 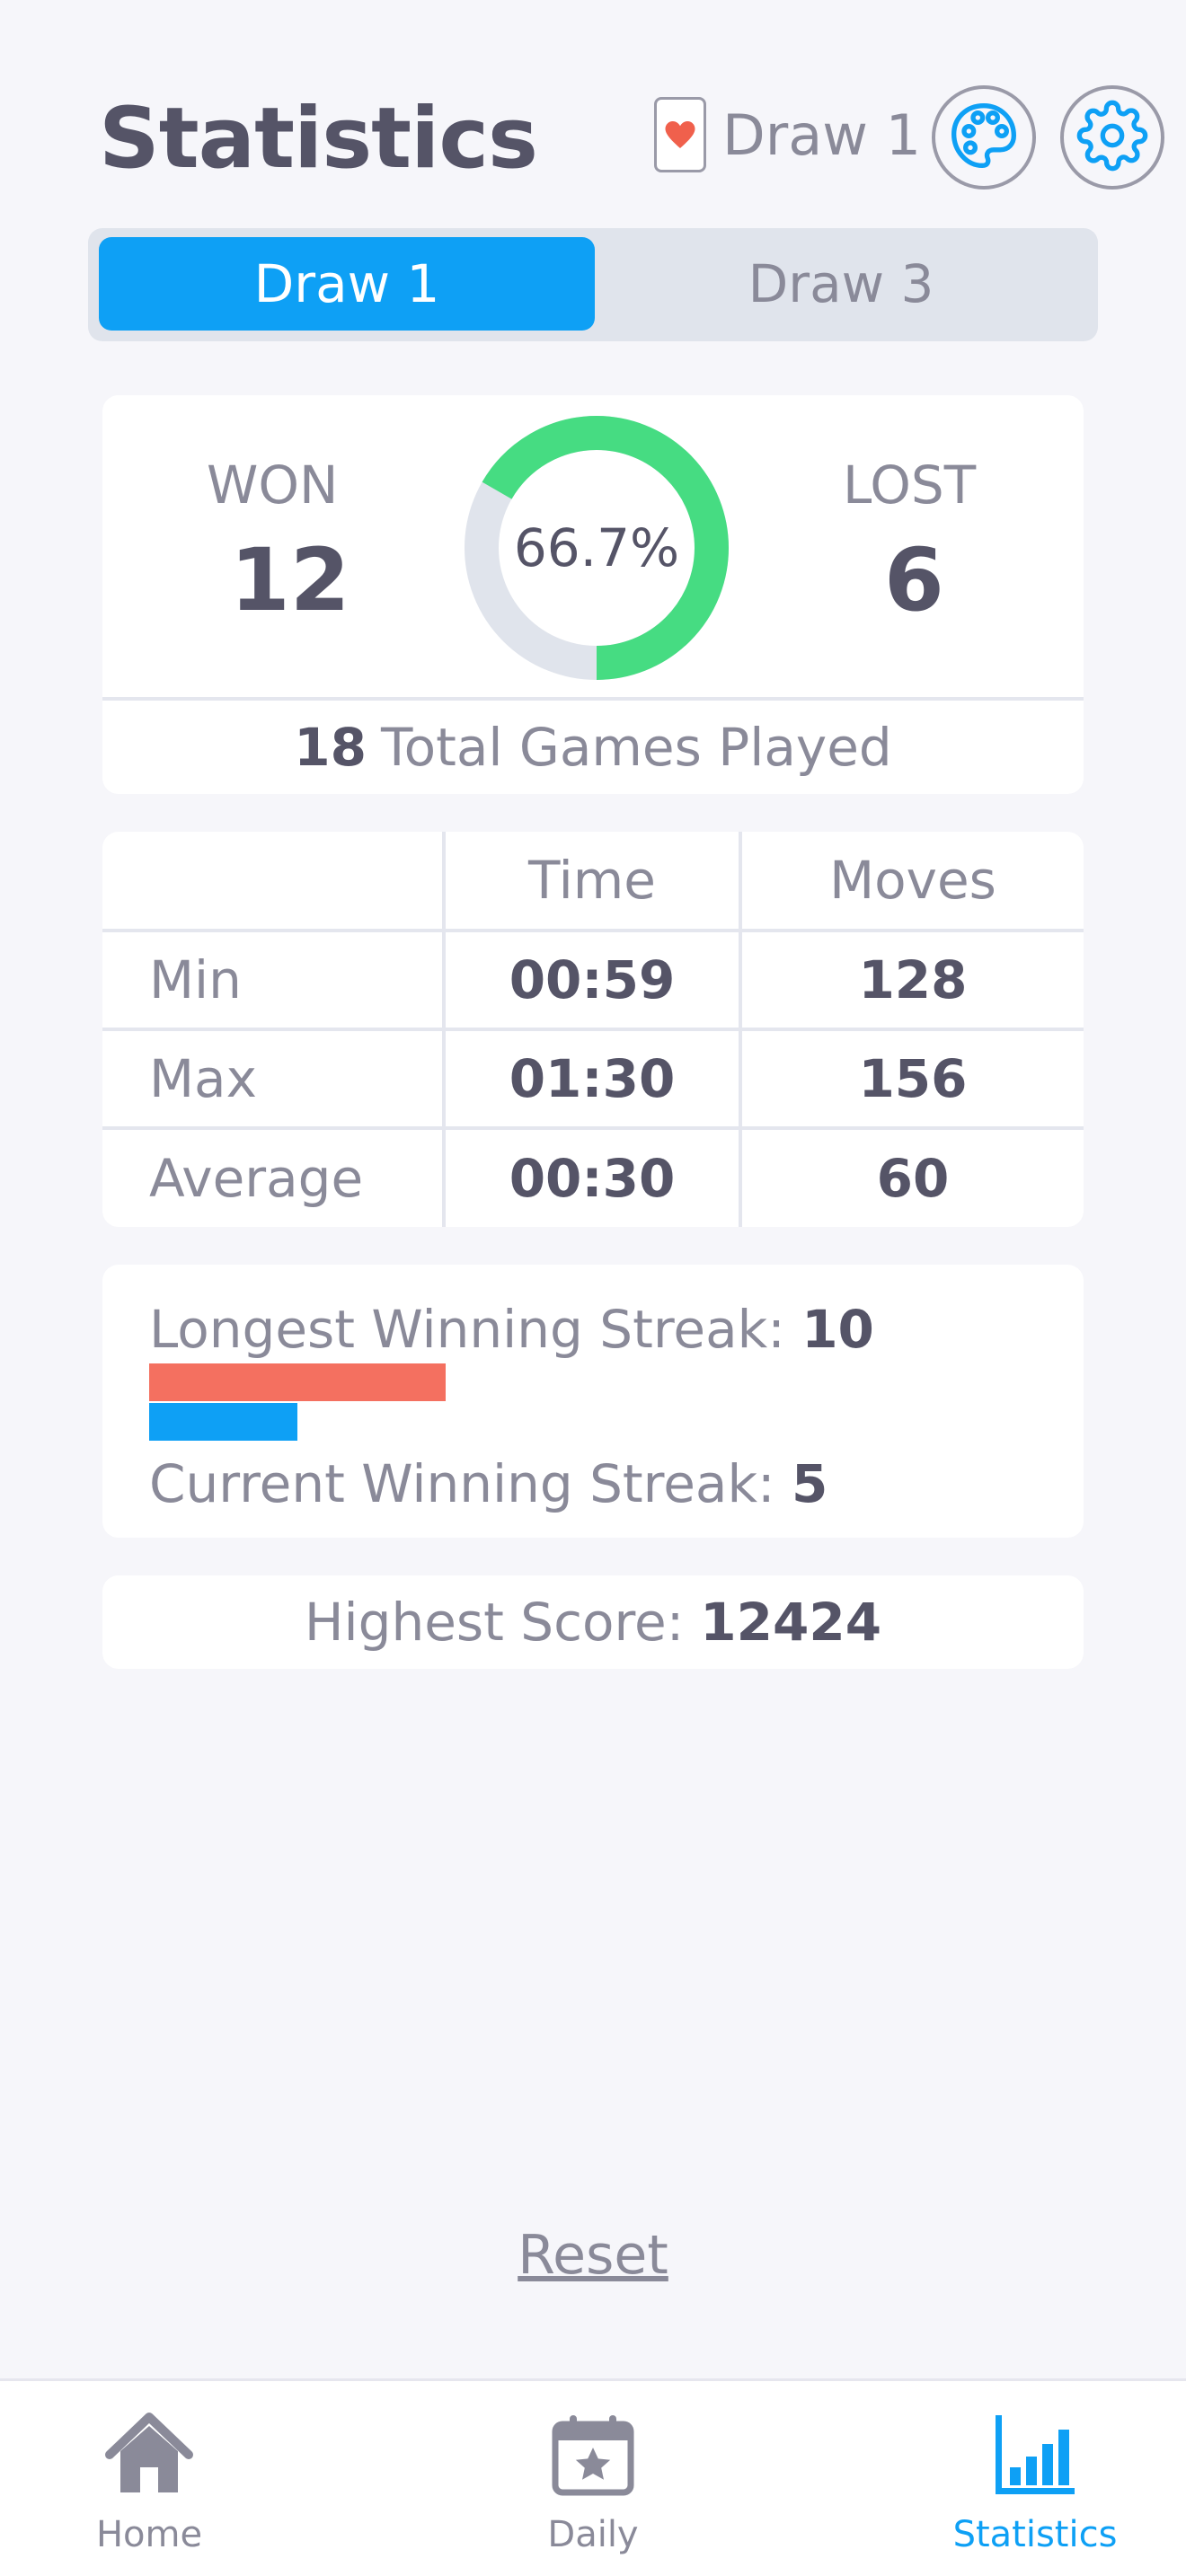 What do you see at coordinates (494, 1622) in the screenshot?
I see `highest-score-label: Highest Score:` at bounding box center [494, 1622].